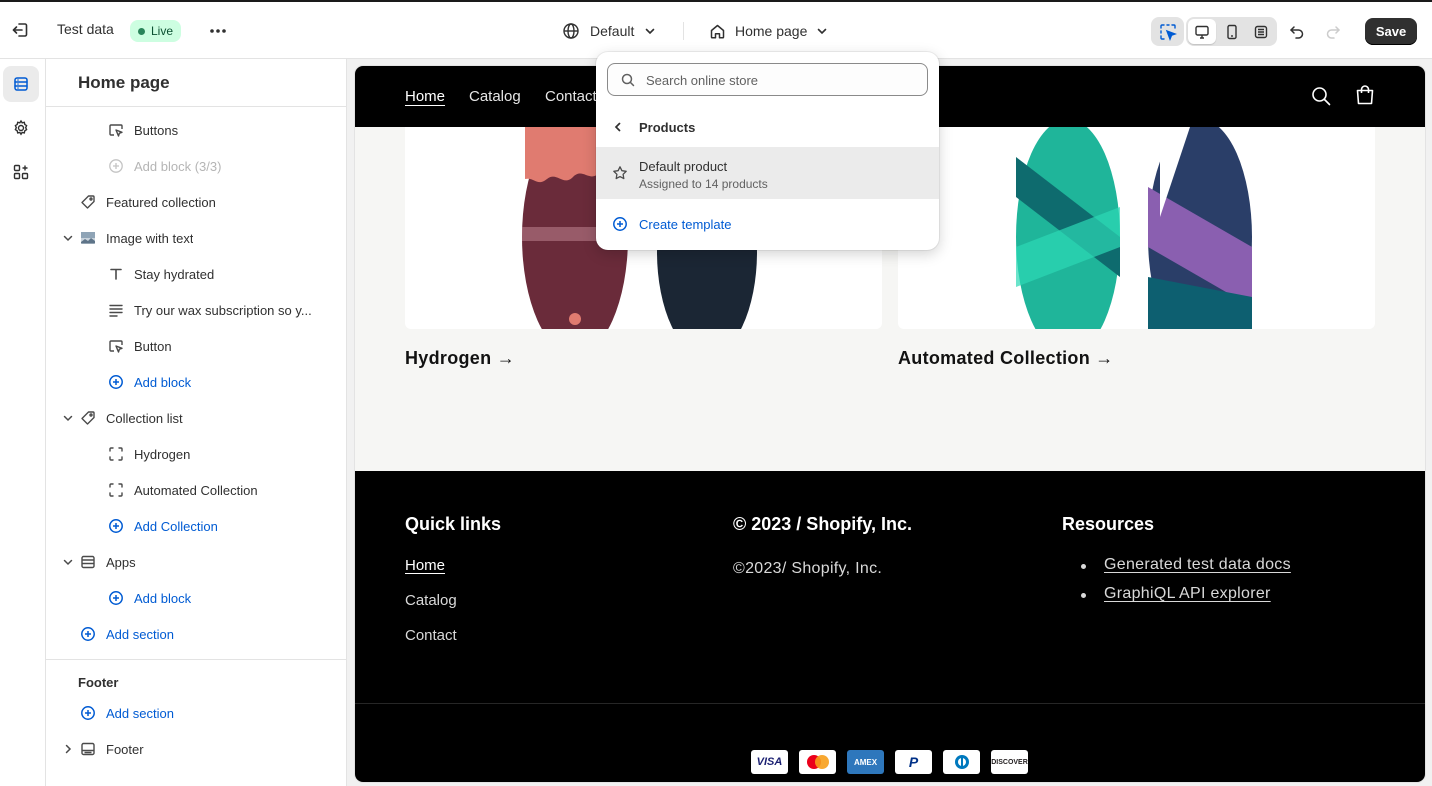 This screenshot has width=1432, height=786. I want to click on discover-icon: DISCOVER, so click(1009, 762).